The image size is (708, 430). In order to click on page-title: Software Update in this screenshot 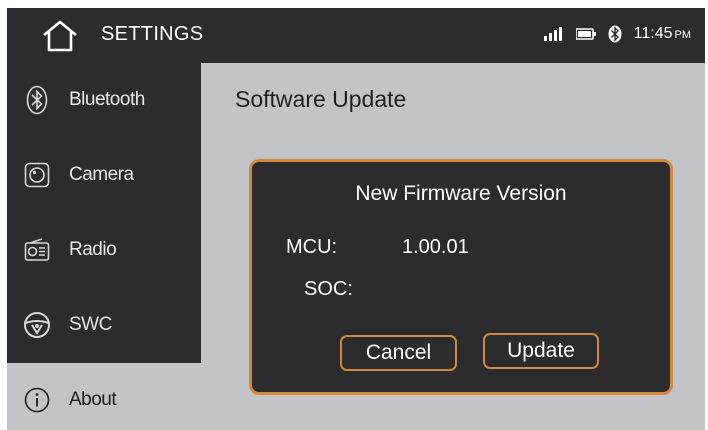, I will do `click(321, 99)`.